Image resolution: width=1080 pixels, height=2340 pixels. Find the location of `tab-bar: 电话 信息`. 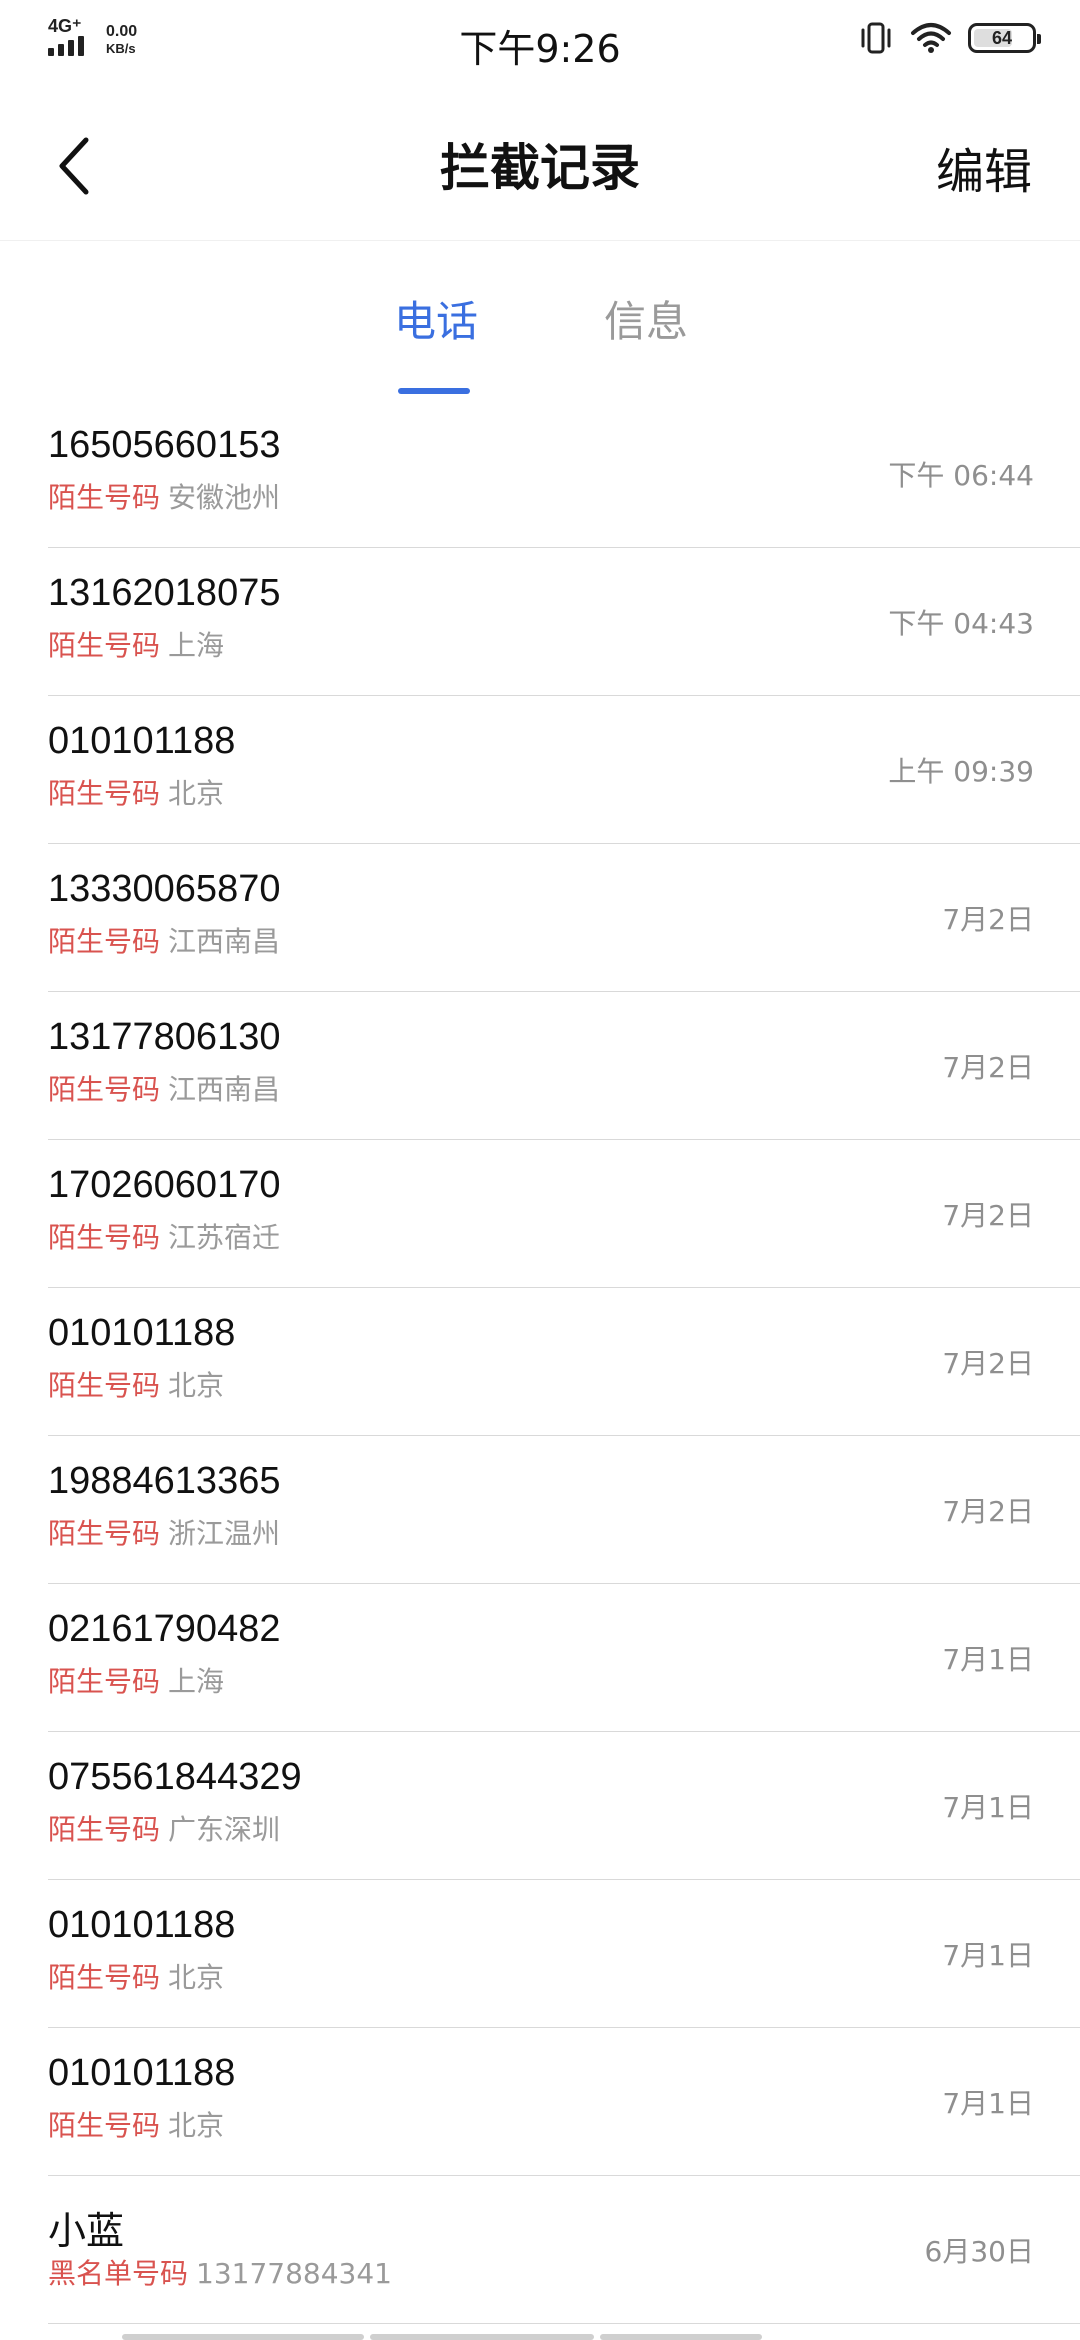

tab-bar: 电话 信息 is located at coordinates (540, 340).